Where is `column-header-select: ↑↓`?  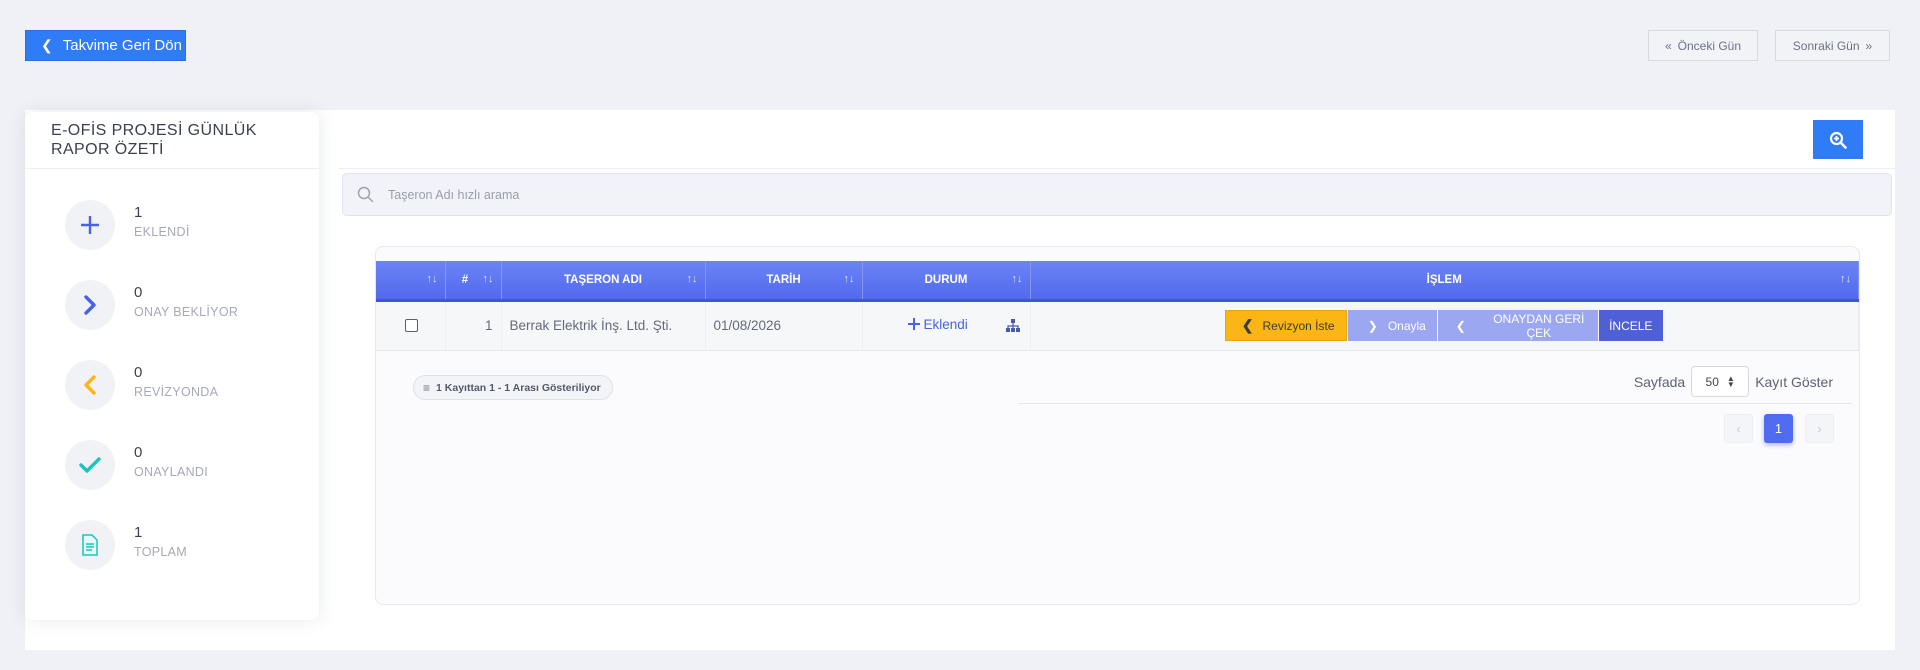
column-header-select: ↑↓ is located at coordinates (411, 281).